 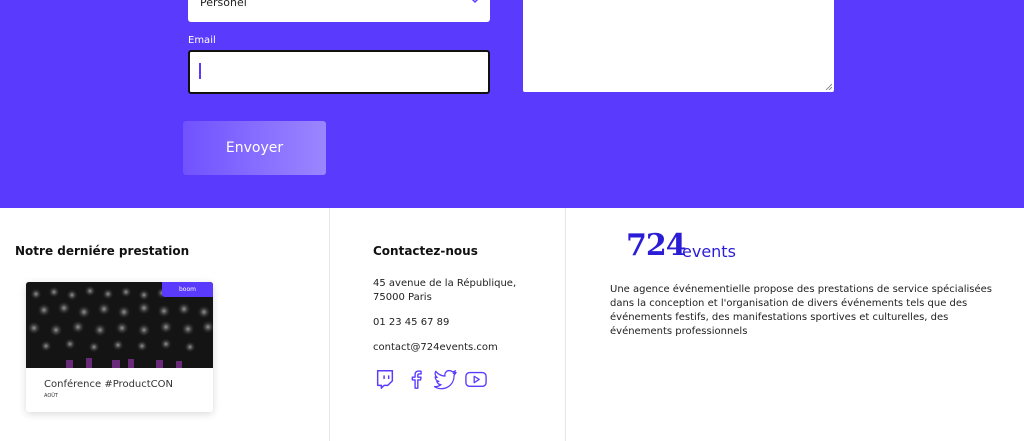 What do you see at coordinates (416, 379) in the screenshot?
I see `facebook-icon` at bounding box center [416, 379].